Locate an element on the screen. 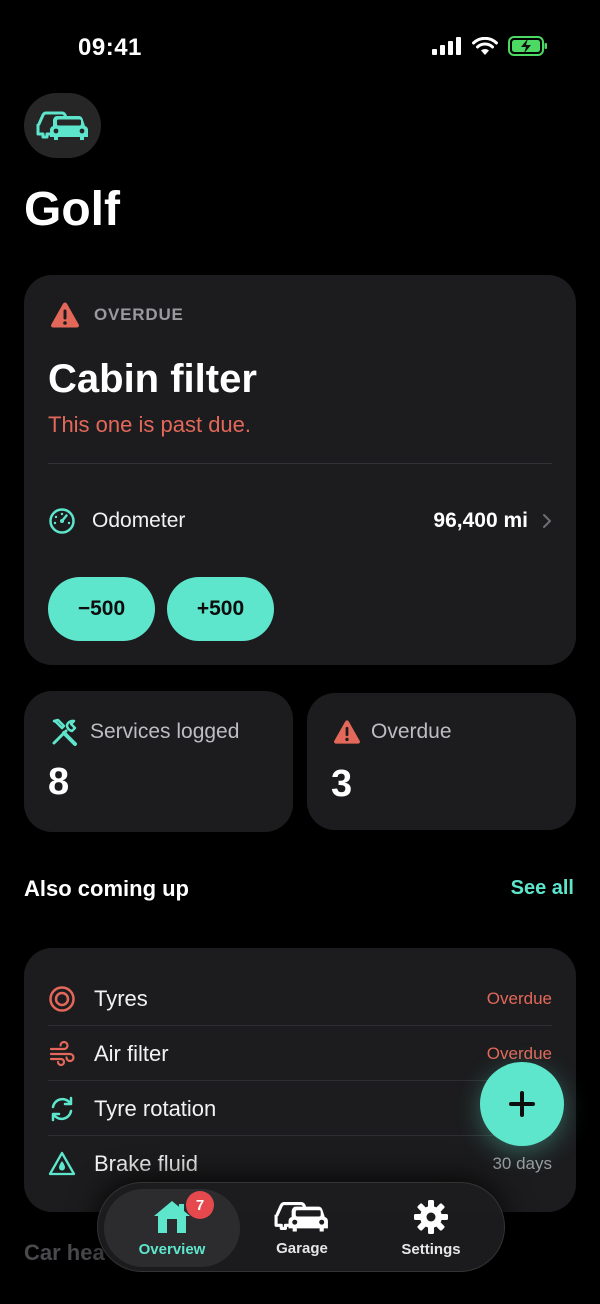 The image size is (600, 1304). status-time: 09:41 is located at coordinates (110, 47).